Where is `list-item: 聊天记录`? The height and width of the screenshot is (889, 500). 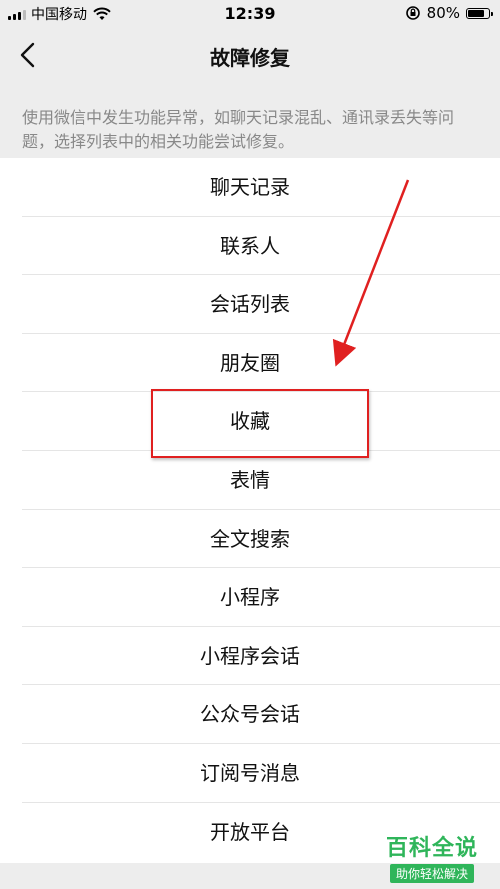 list-item: 聊天记录 is located at coordinates (250, 187).